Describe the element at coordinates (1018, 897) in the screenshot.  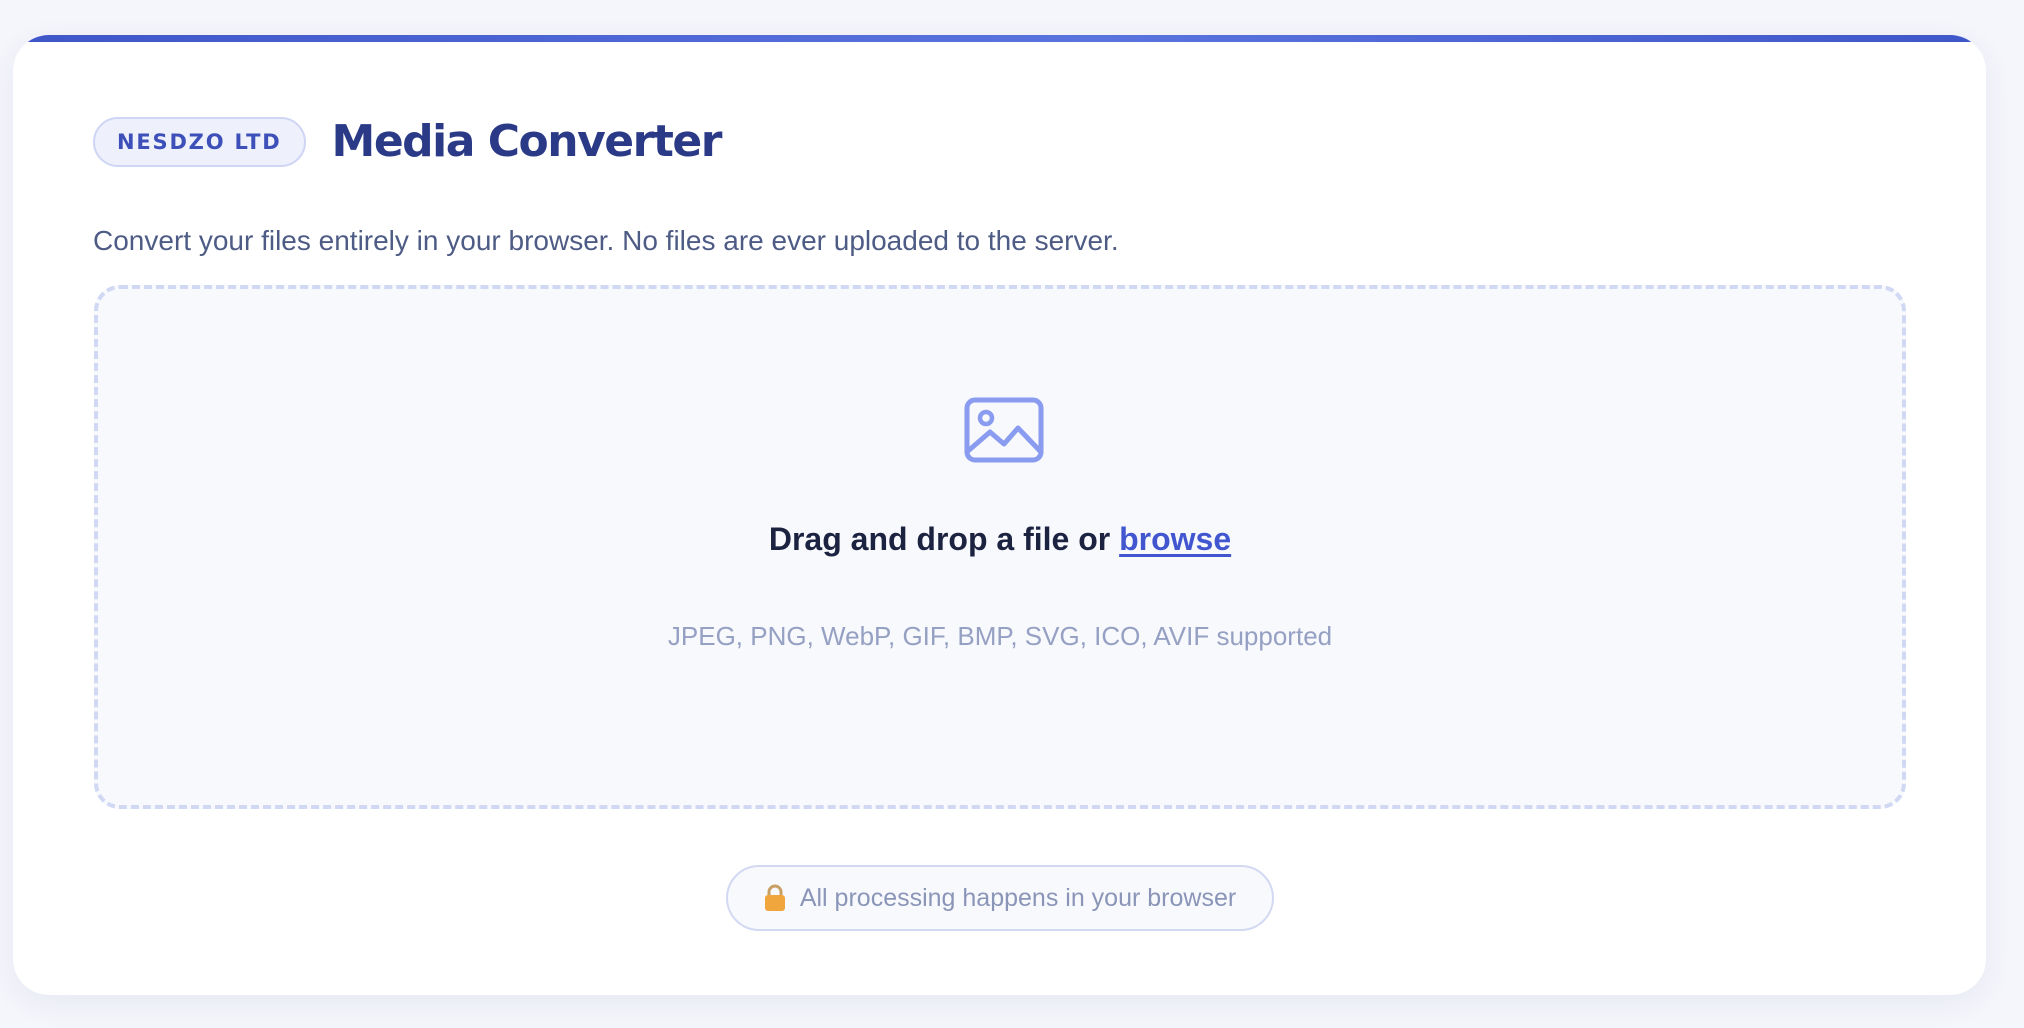
I see `privacy-text: All processing happens in your browser` at that location.